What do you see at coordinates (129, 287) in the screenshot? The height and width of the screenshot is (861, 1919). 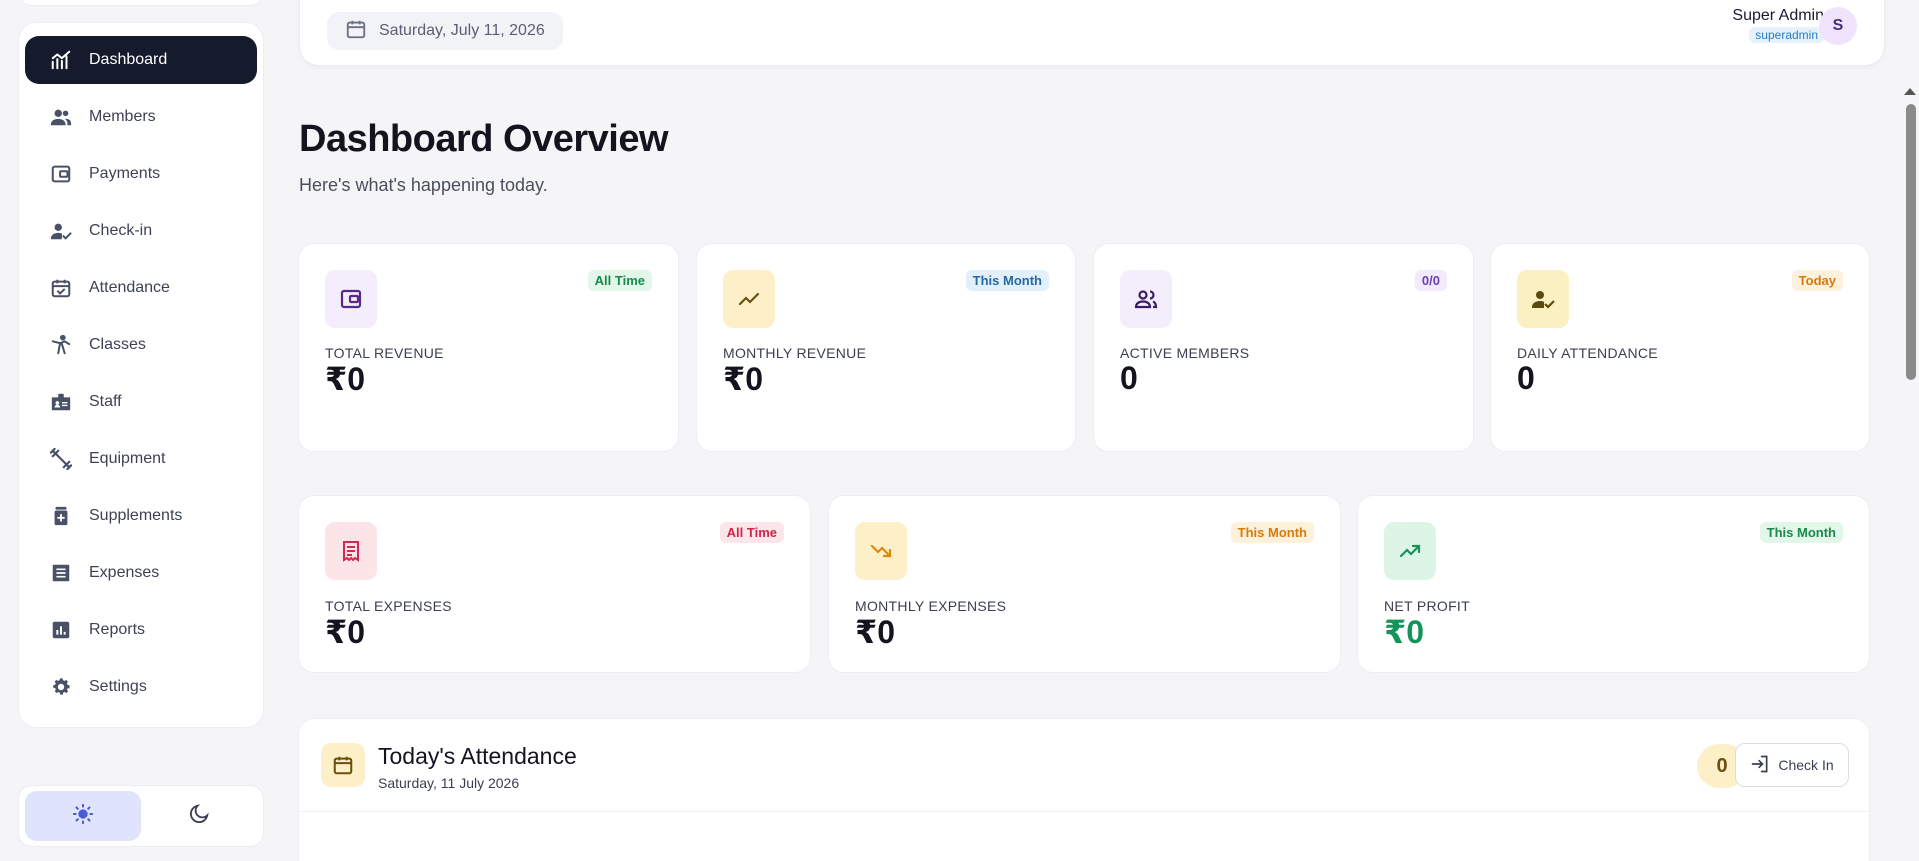 I see `sidebar-item-label: Attendance` at bounding box center [129, 287].